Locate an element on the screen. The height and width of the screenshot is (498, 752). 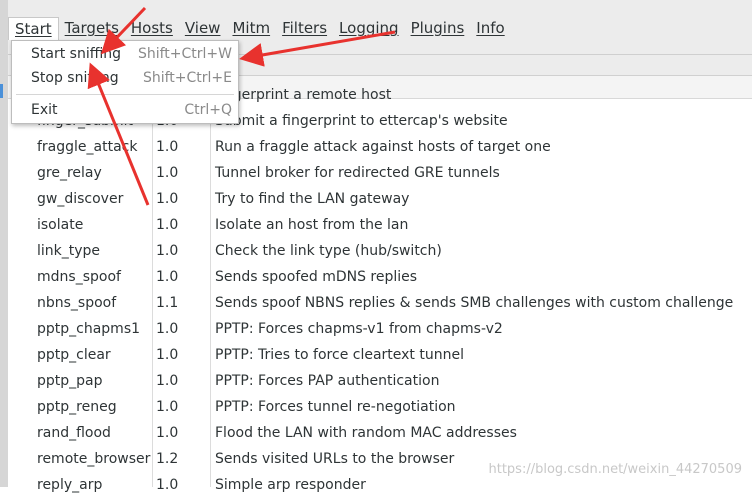
plugin-desc: Simple arp responder is located at coordinates (290, 485).